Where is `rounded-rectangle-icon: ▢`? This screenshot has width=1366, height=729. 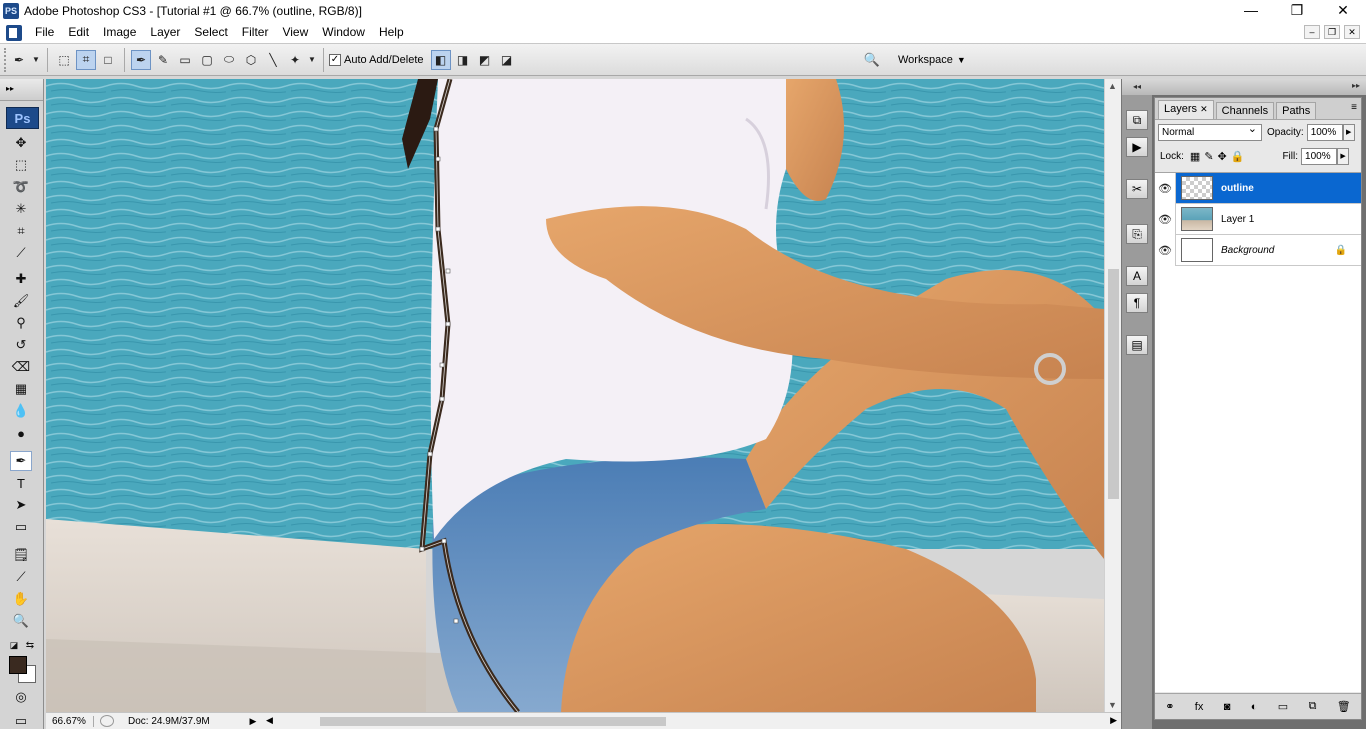
rounded-rectangle-icon: ▢ is located at coordinates (207, 60).